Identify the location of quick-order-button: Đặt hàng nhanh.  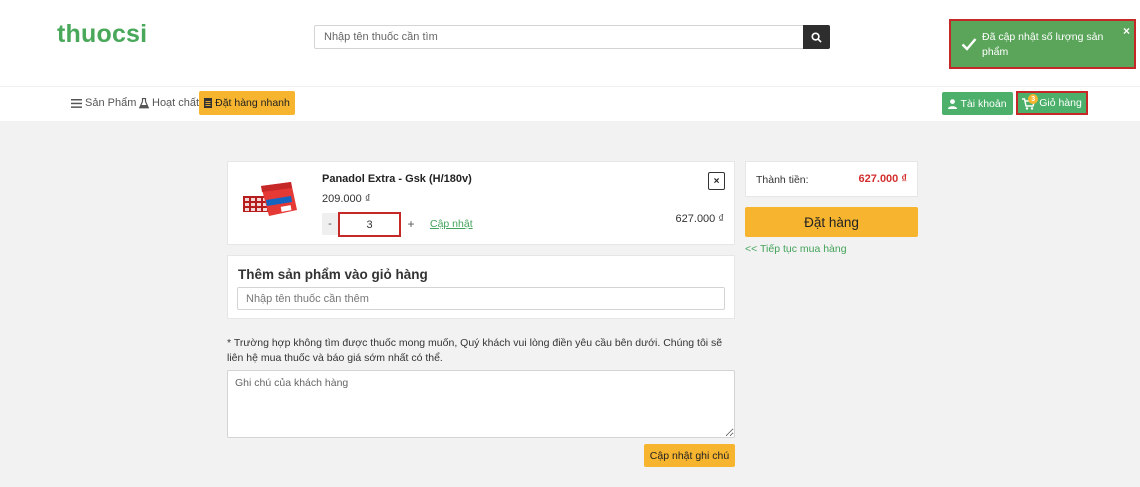
(247, 103).